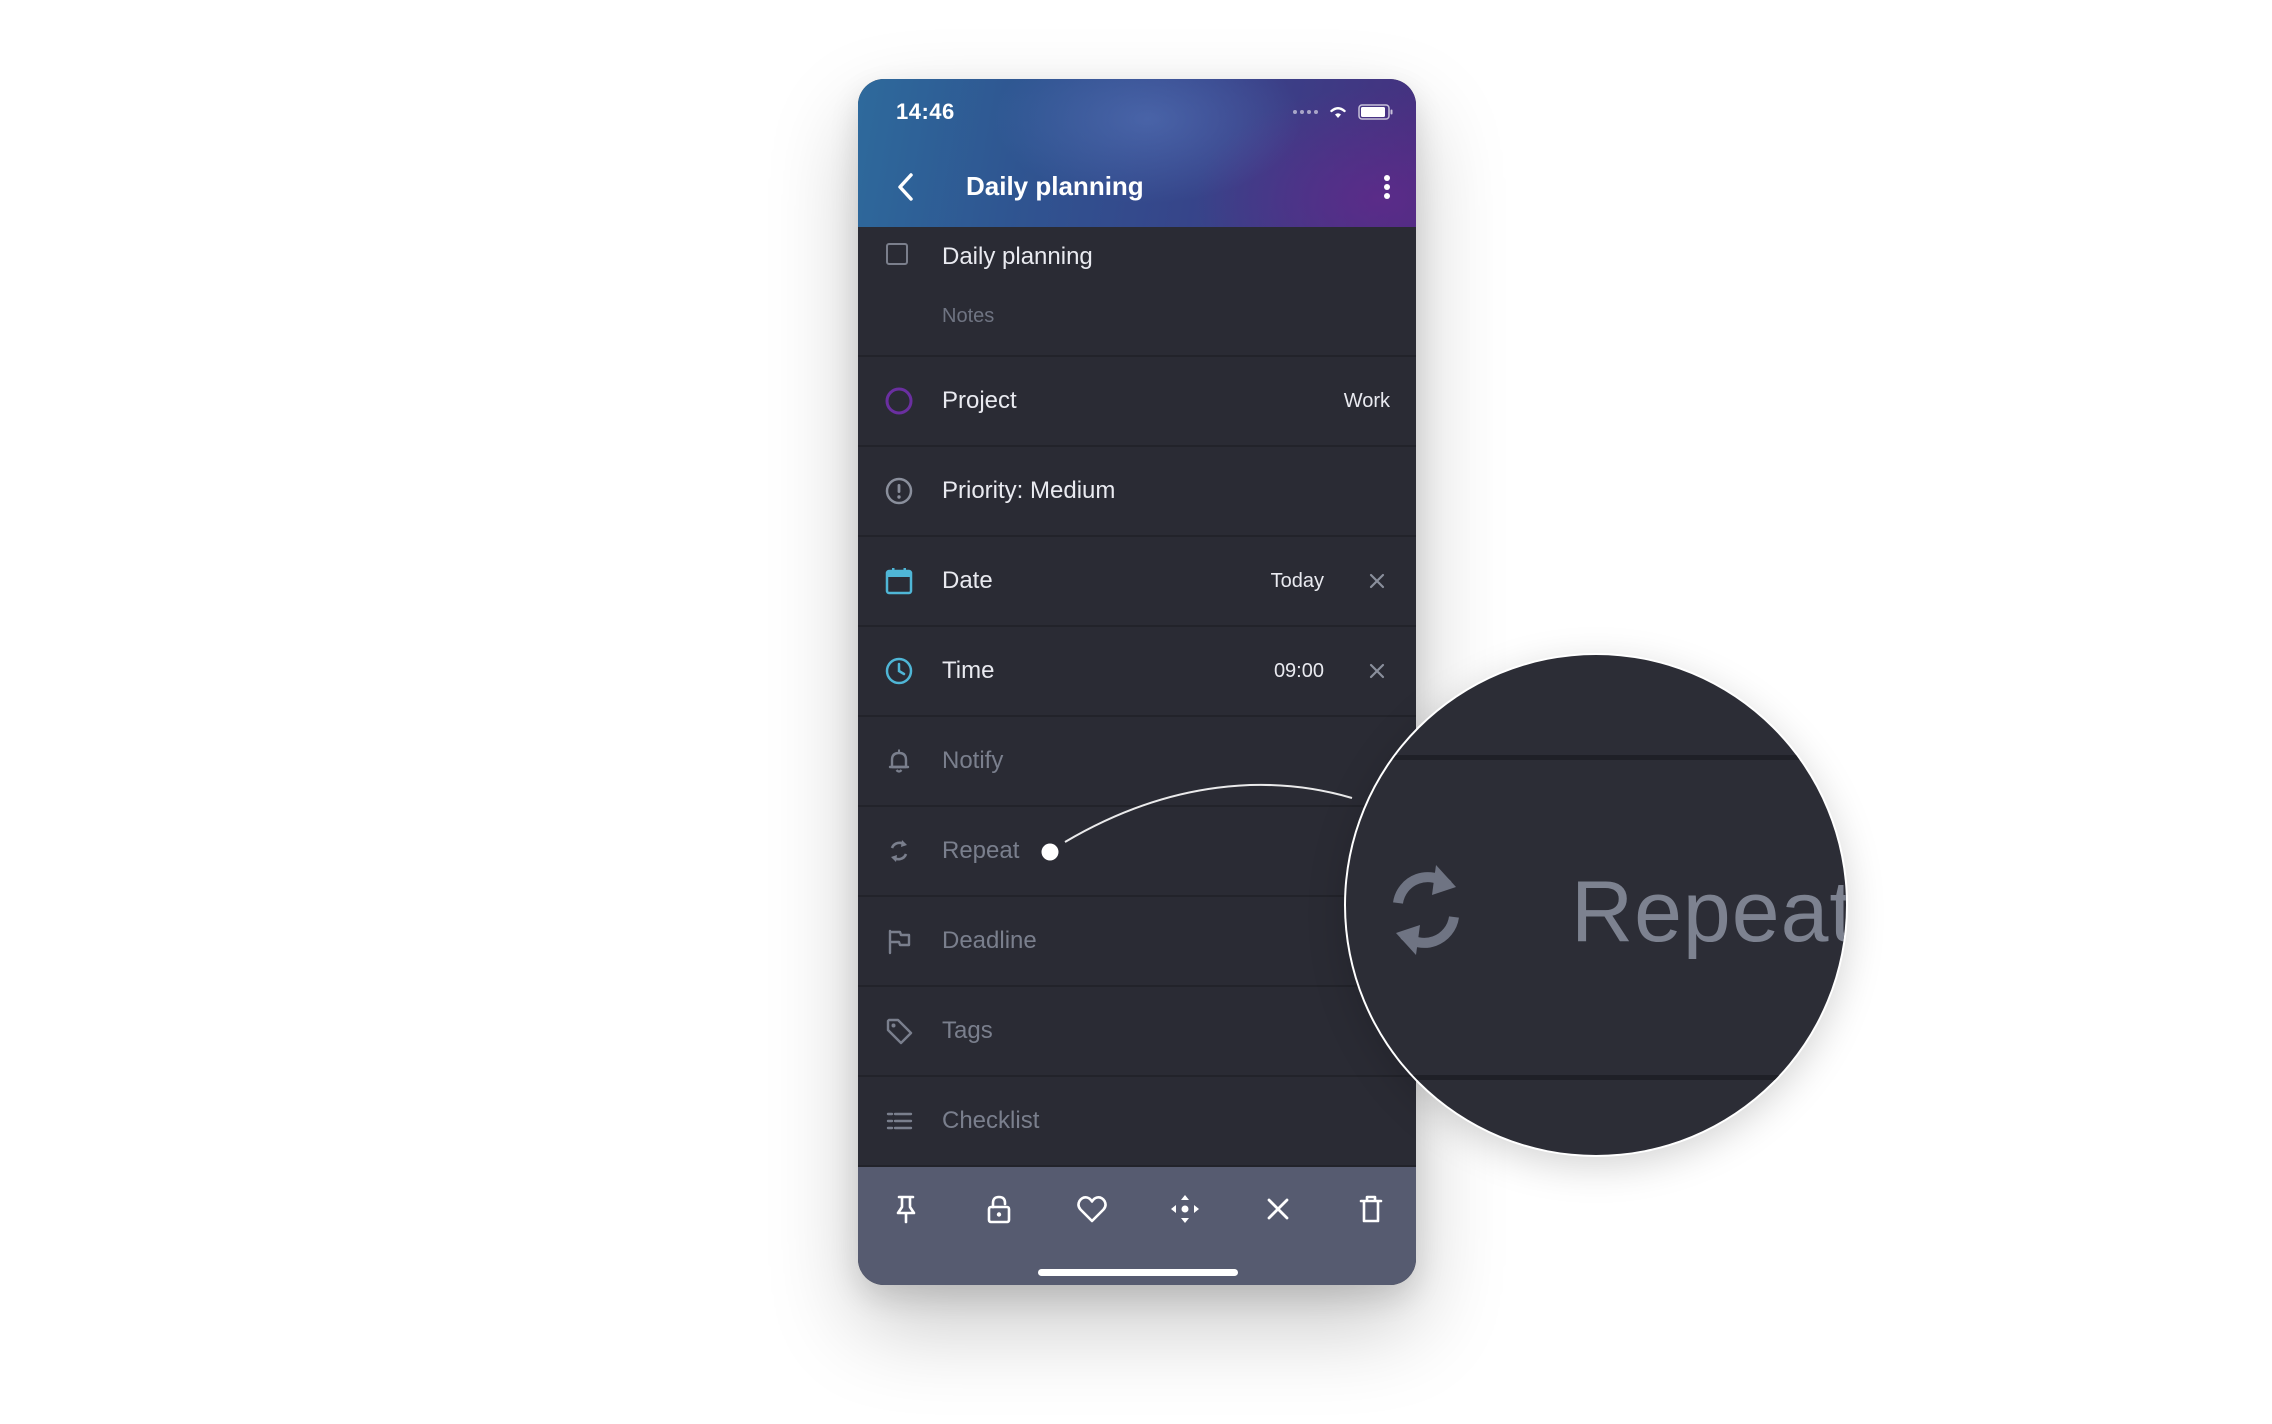 The height and width of the screenshot is (1424, 2272). Describe the element at coordinates (1297, 580) in the screenshot. I see `row-date-value: Today` at that location.